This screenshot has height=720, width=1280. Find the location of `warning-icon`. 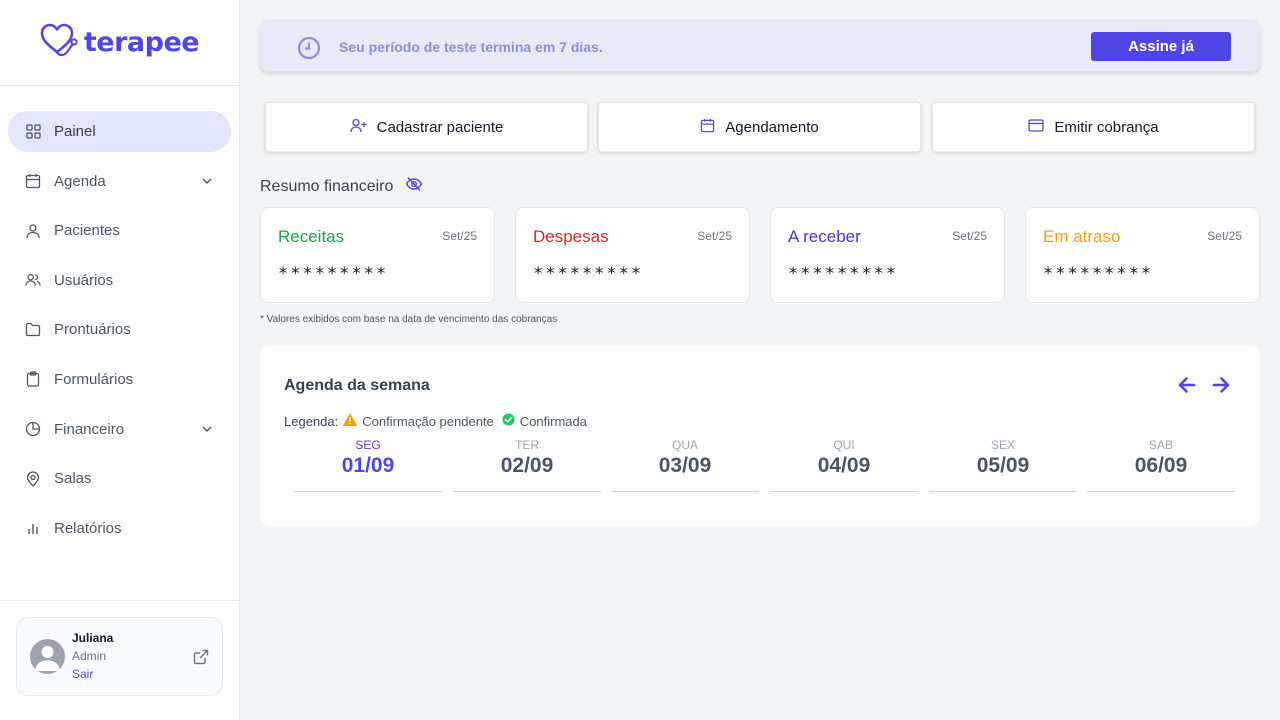

warning-icon is located at coordinates (350, 421).